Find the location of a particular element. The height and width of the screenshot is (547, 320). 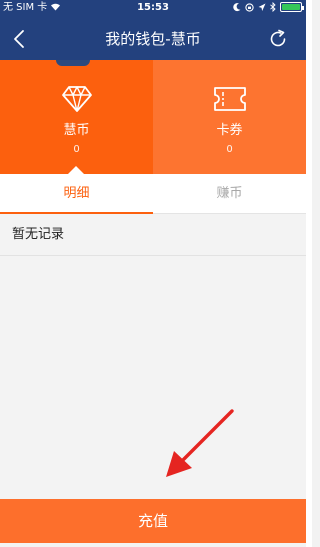

refresh-button is located at coordinates (278, 39).